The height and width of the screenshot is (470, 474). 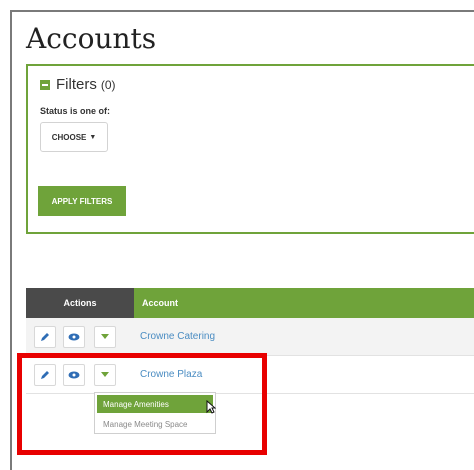 I want to click on choose-status-dropdown: CHOOSE ▼, so click(x=74, y=137).